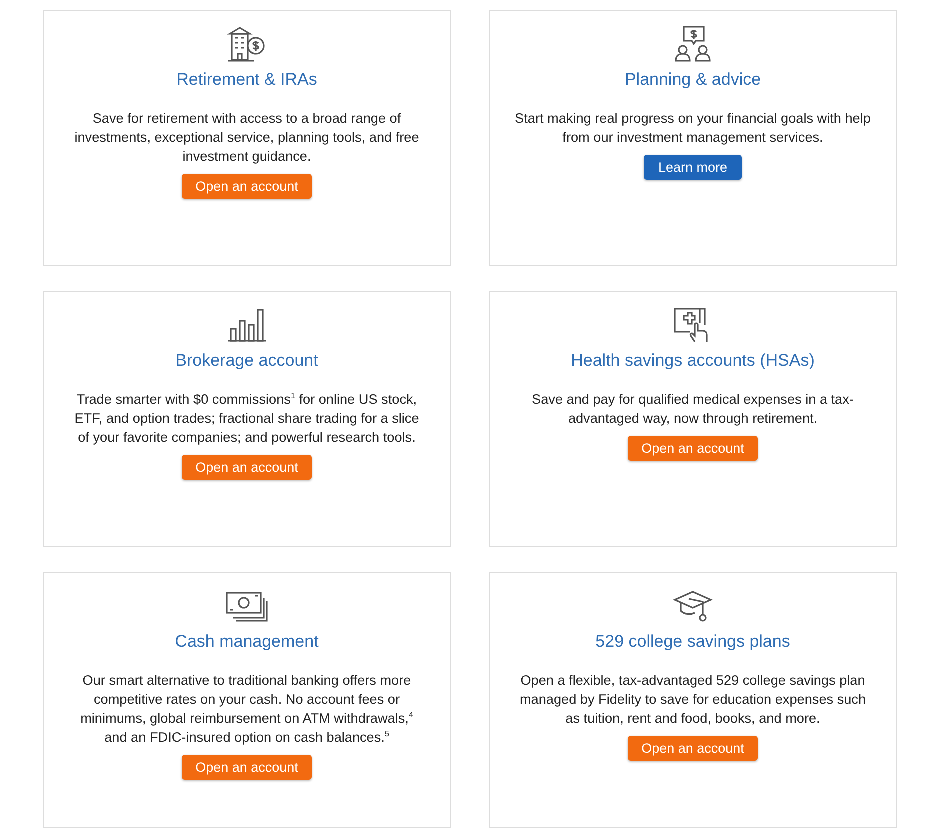 Image resolution: width=936 pixels, height=830 pixels. I want to click on card-description: Our smart alternative to traditional banking offers more competitive rates on your cash. No account fees or minimums, global reimbursement on ATM withdrawals,$^{4}$ and an FDIC-insured option on cash balances.$^{5}$, so click(247, 709).